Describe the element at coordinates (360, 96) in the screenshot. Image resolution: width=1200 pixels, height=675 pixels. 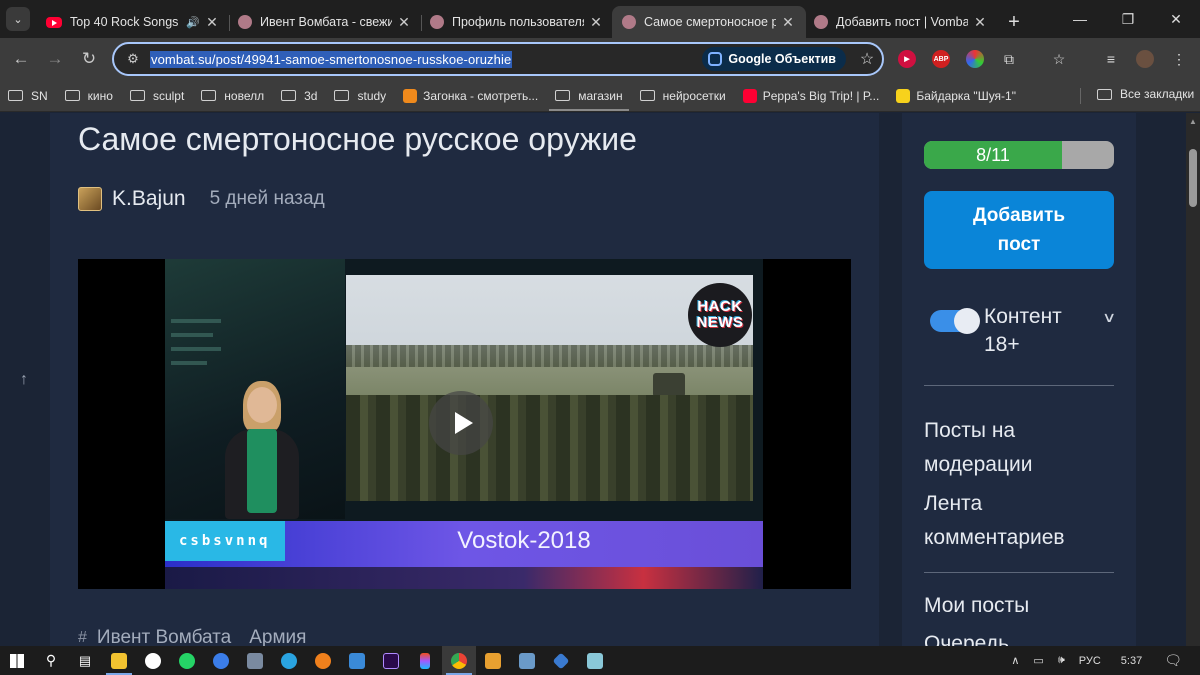
I see `bookmark-folder: study` at that location.